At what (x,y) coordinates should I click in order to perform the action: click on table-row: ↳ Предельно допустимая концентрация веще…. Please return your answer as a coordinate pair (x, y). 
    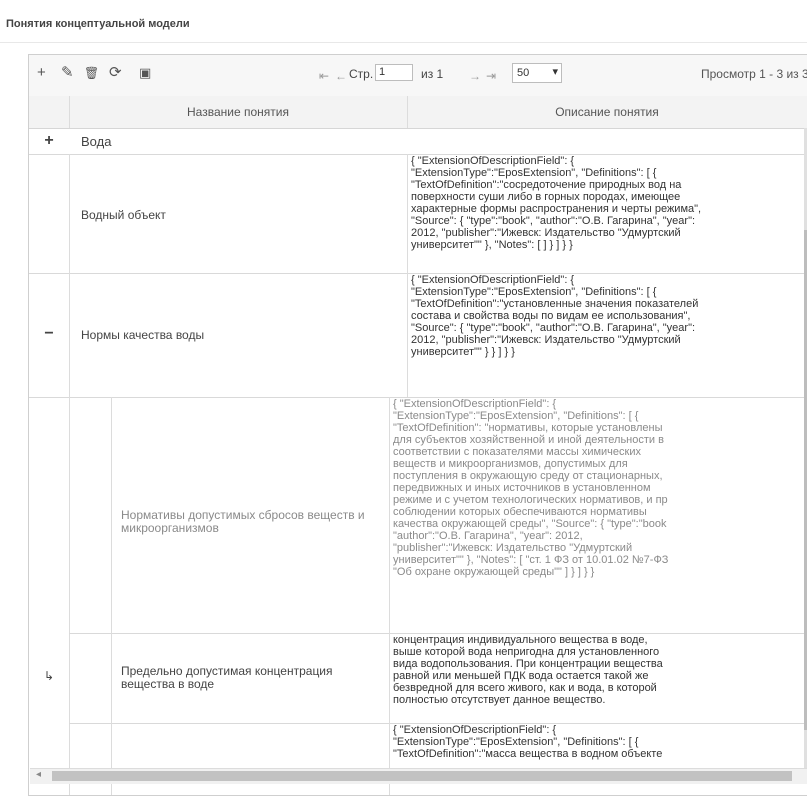
    Looking at the image, I should click on (425, 678).